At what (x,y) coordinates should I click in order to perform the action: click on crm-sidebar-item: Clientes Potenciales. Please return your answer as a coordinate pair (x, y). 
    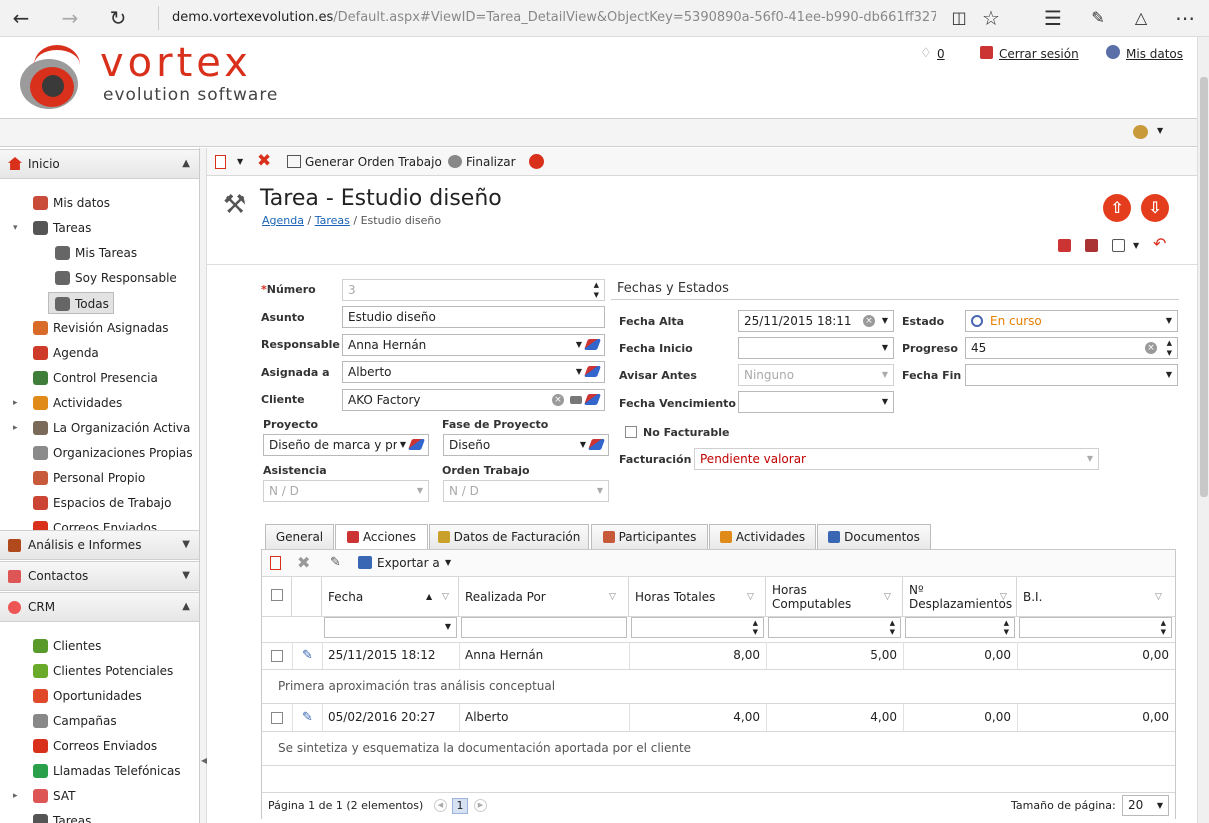
    Looking at the image, I should click on (103, 671).